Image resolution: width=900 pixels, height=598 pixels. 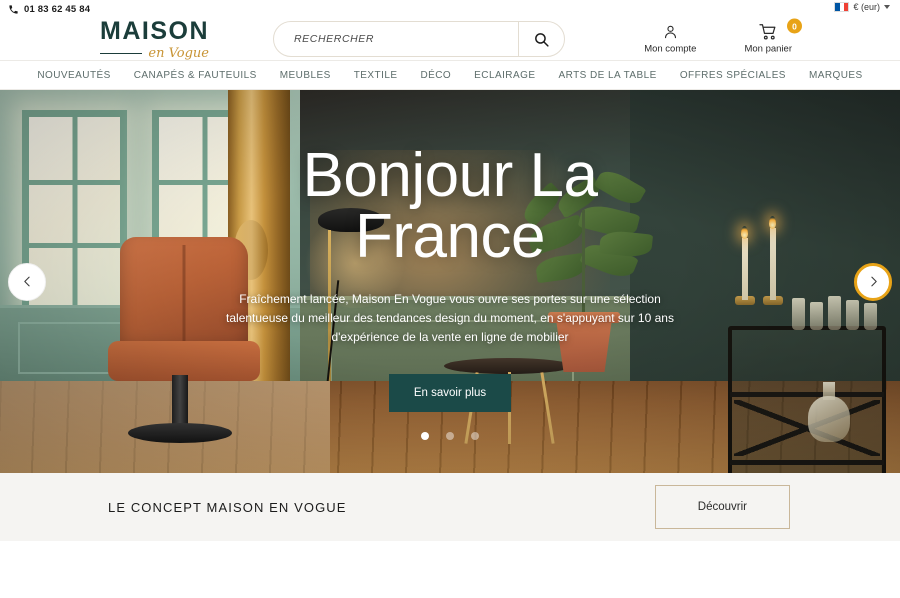 I want to click on french-flag-icon, so click(x=842, y=7).